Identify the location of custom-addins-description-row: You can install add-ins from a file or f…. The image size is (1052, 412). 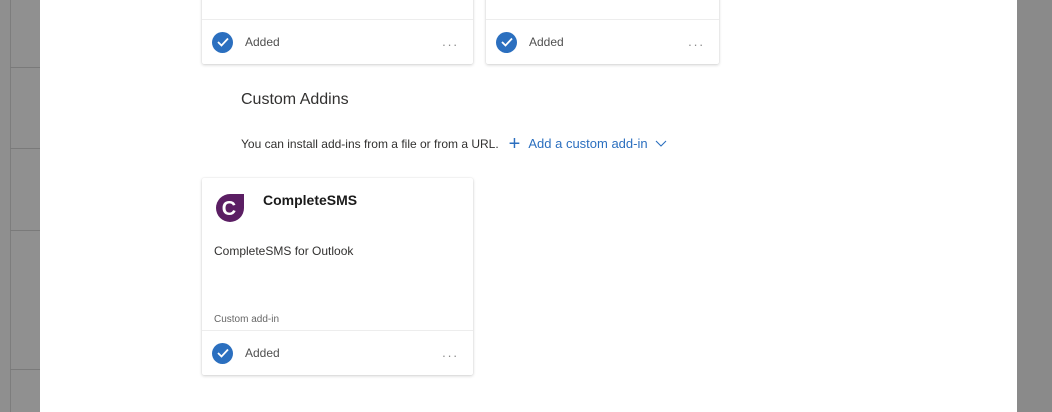
(454, 143).